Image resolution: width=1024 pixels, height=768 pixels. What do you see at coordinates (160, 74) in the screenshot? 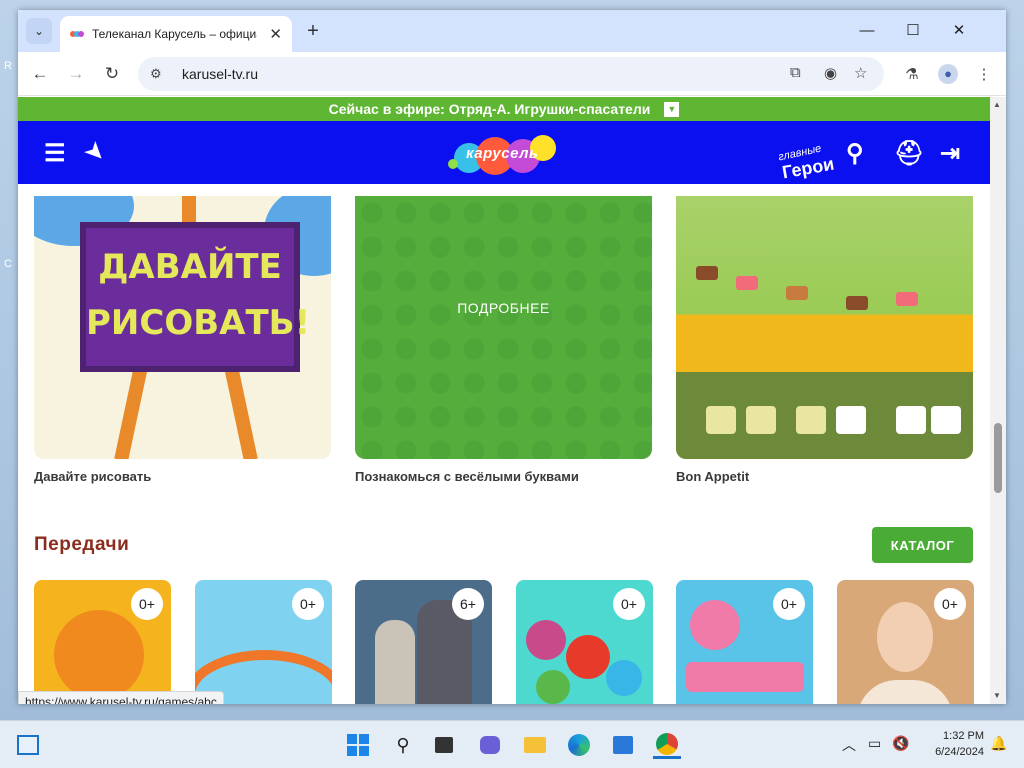
I see `tune-icon: ⚙` at bounding box center [160, 74].